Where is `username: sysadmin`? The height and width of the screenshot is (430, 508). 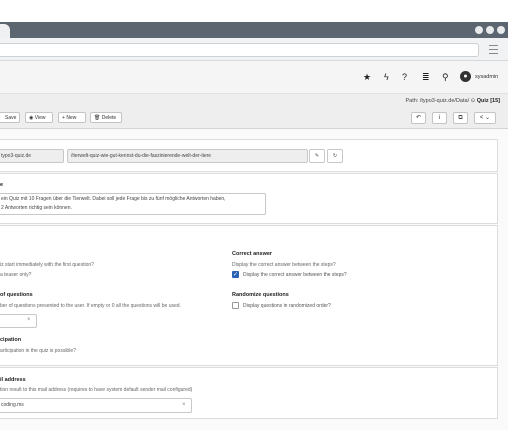 username: sysadmin is located at coordinates (486, 77).